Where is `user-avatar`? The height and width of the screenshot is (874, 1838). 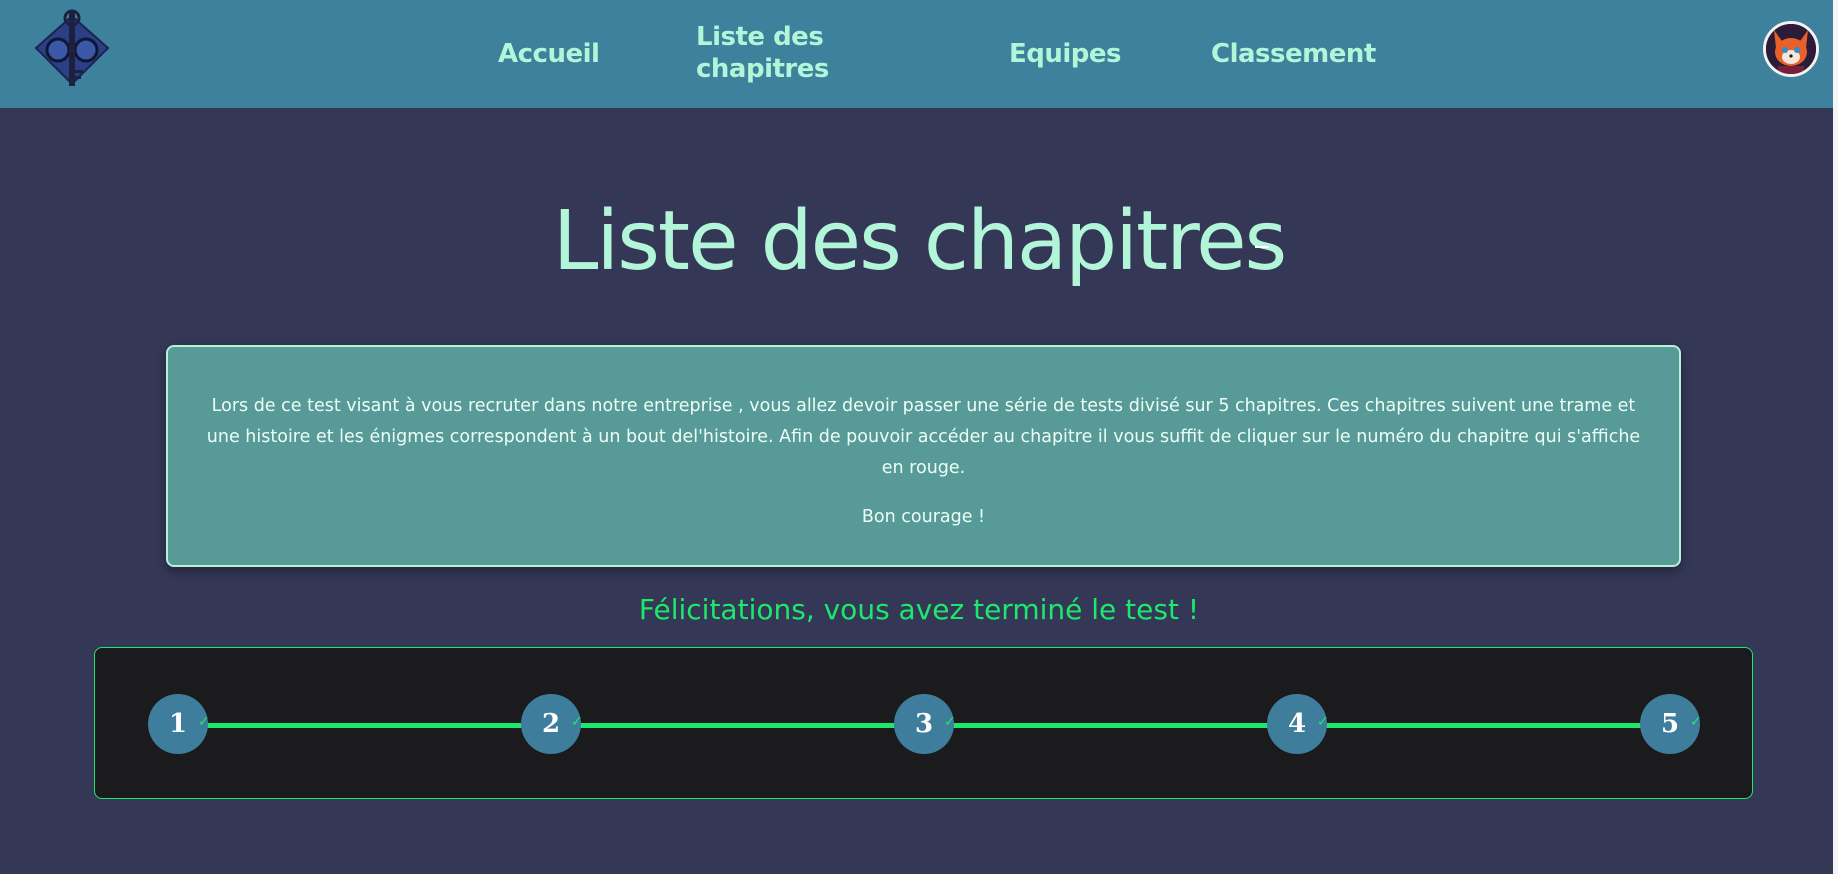
user-avatar is located at coordinates (1791, 49).